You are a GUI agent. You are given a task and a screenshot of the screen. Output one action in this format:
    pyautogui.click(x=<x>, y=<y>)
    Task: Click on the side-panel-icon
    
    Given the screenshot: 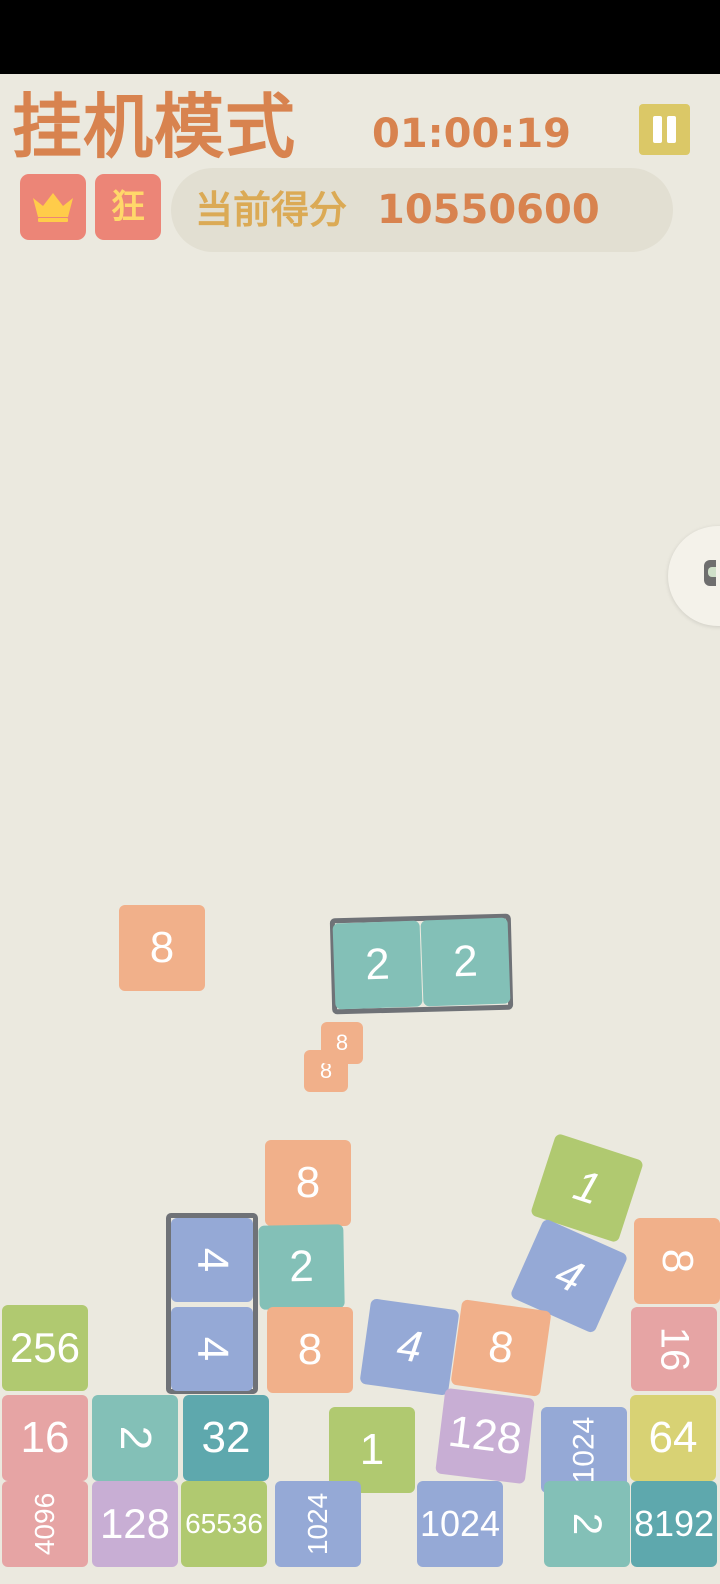 What is the action you would take?
    pyautogui.click(x=710, y=573)
    